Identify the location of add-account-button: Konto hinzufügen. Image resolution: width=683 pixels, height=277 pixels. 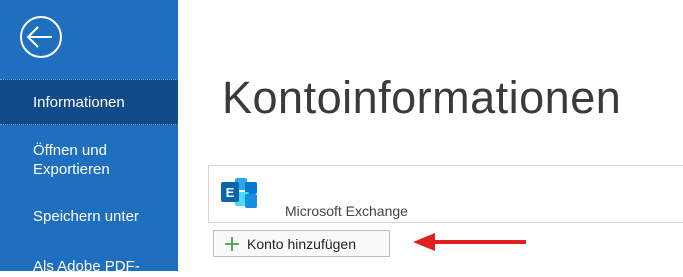
(301, 243).